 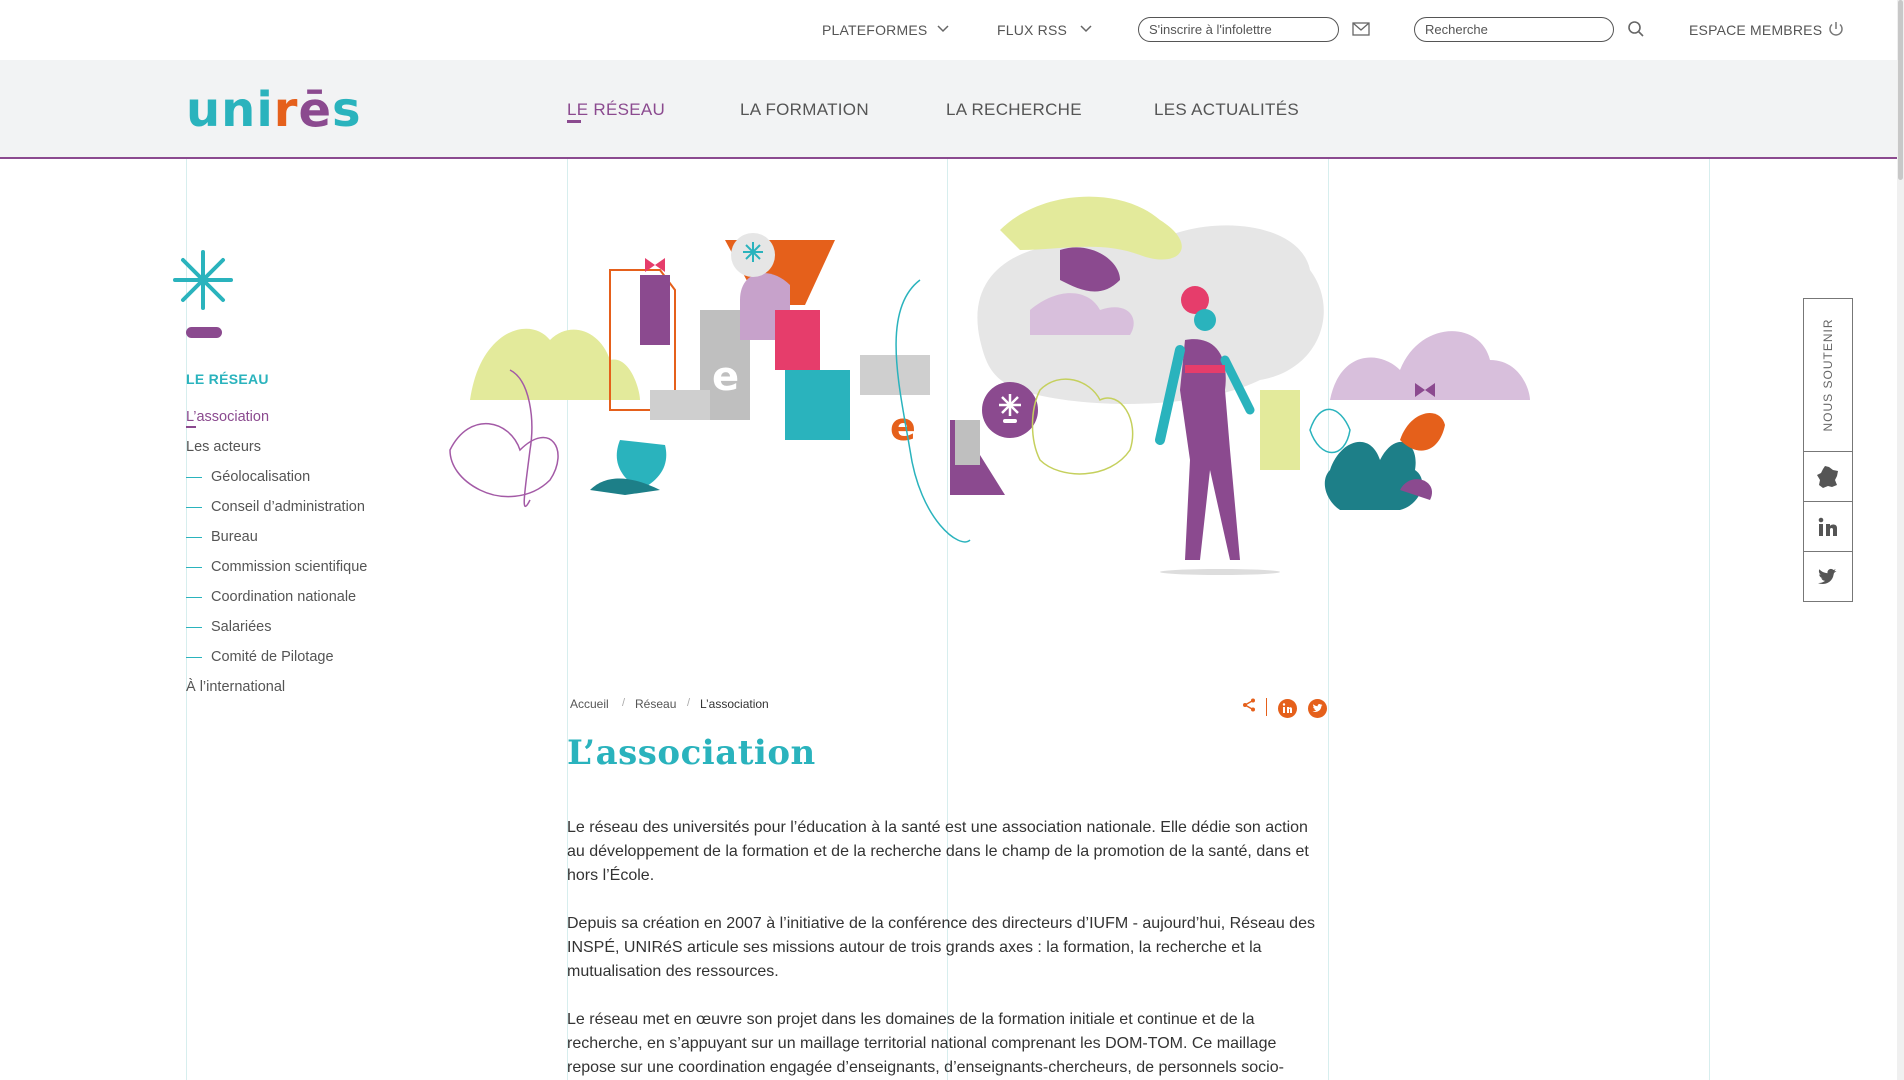 What do you see at coordinates (1836, 29) in the screenshot?
I see `power-icon` at bounding box center [1836, 29].